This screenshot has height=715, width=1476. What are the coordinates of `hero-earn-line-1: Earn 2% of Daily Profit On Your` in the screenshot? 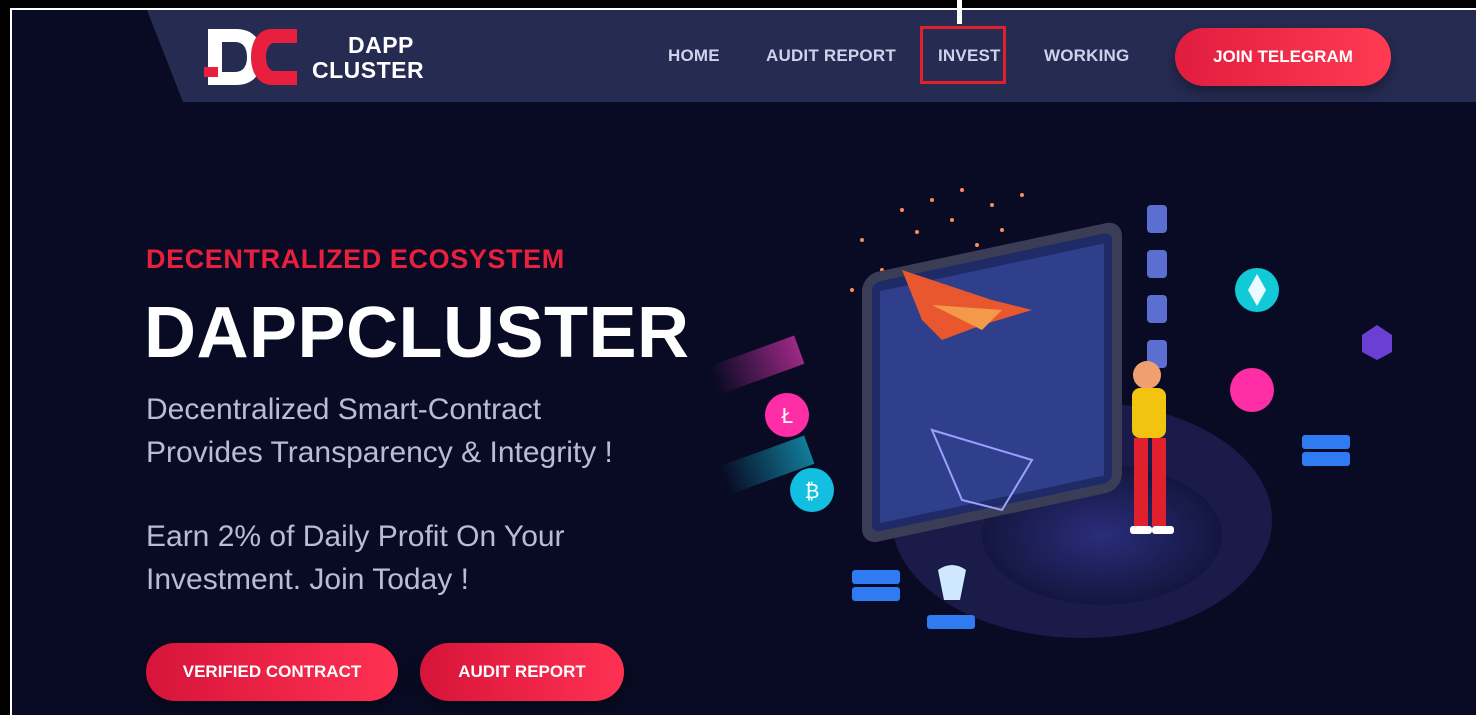 It's located at (355, 536).